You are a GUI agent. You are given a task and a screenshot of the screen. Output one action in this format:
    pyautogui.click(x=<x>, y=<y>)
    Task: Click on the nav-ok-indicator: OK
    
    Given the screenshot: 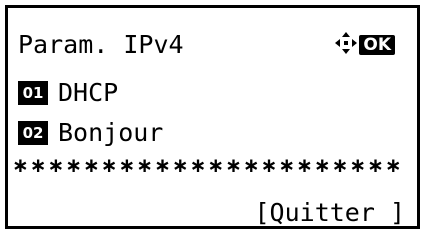 What is the action you would take?
    pyautogui.click(x=365, y=45)
    